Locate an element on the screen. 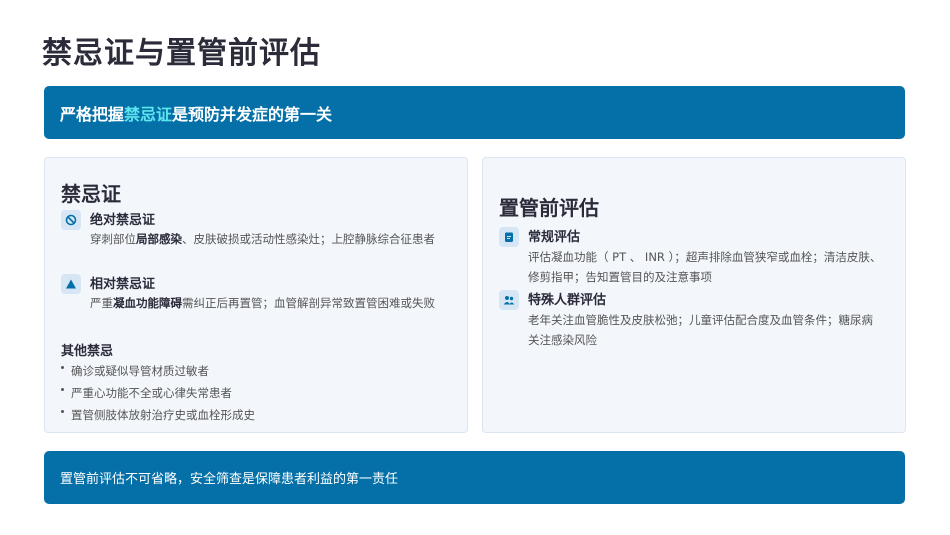 This screenshot has width=950, height=535. clipboard-icon is located at coordinates (509, 237).